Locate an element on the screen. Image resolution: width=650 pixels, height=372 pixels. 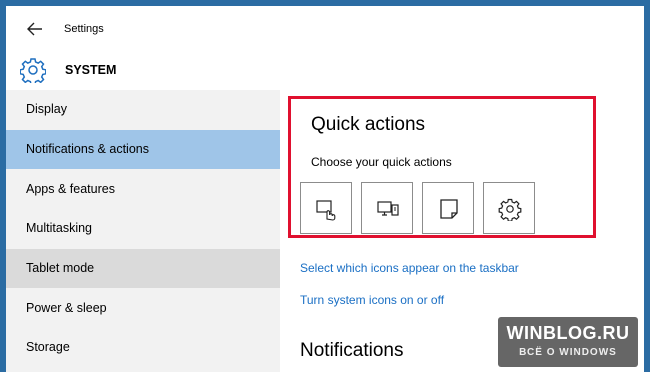
sidebar-item-display: Display is located at coordinates (143, 109).